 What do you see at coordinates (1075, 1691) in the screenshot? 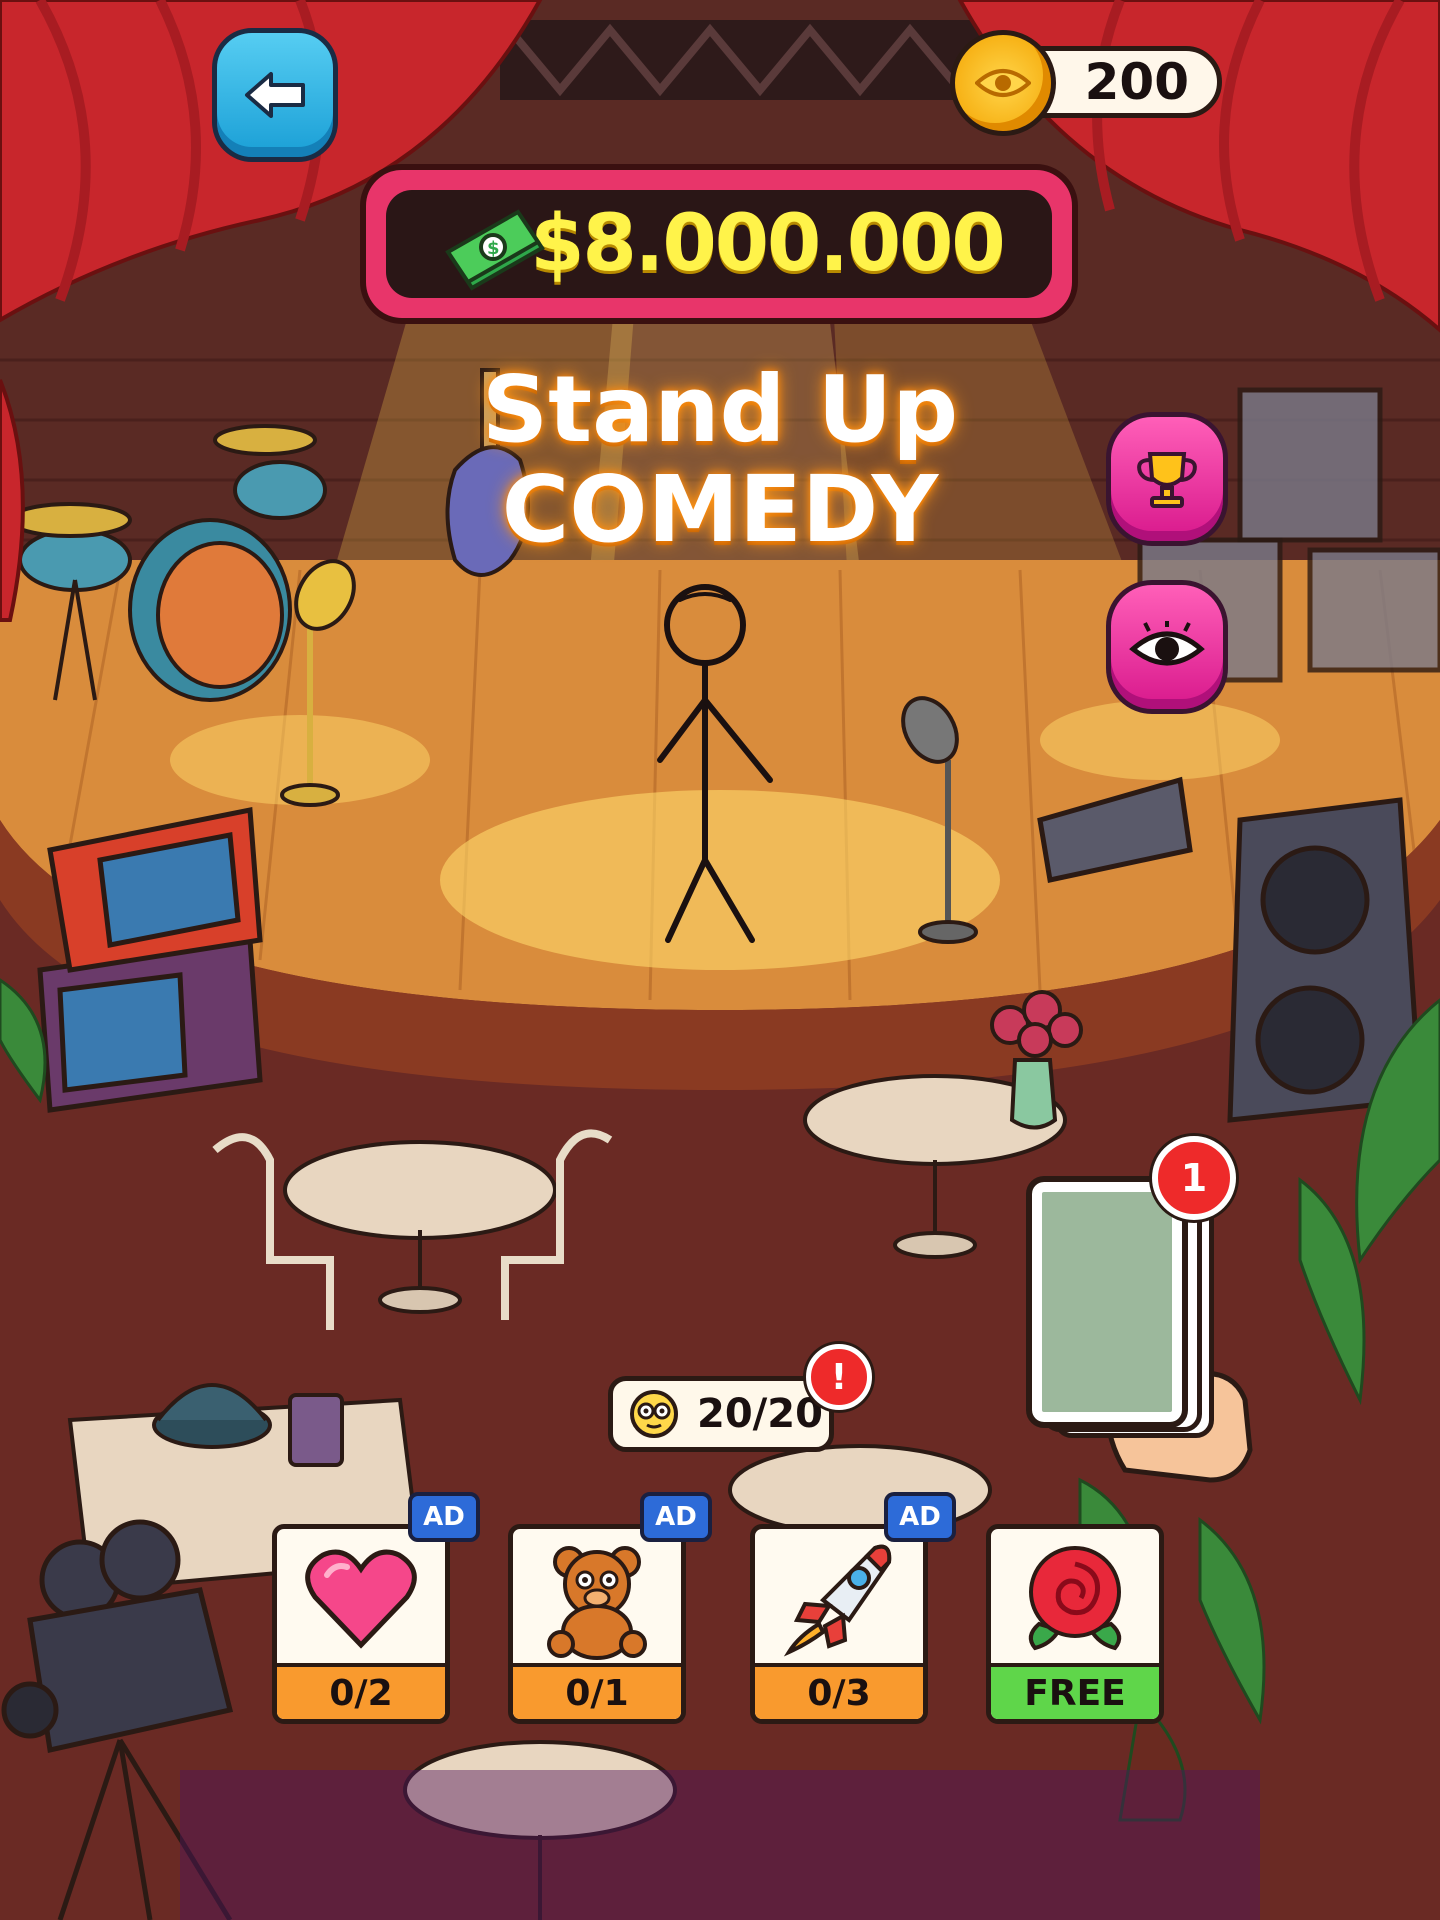
I see `booster-rose-free-label: FREE` at bounding box center [1075, 1691].